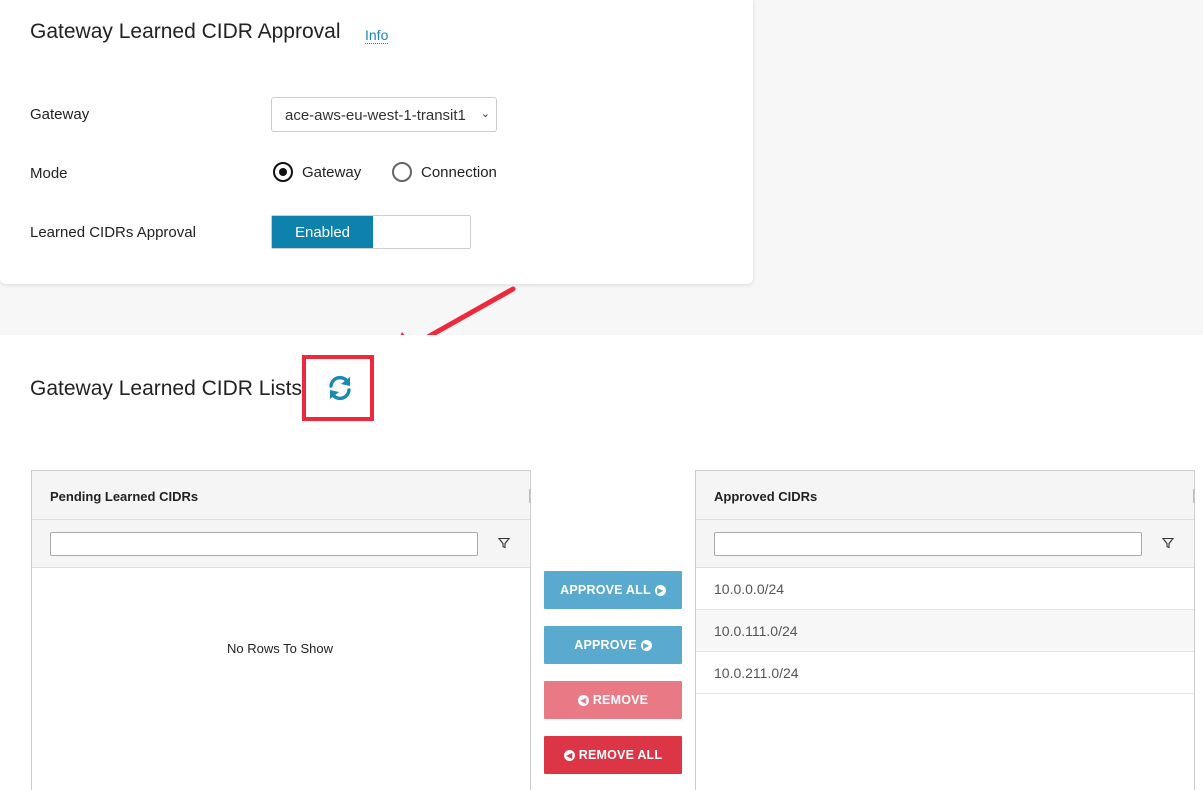 The image size is (1203, 790). I want to click on gateway-label: Gateway, so click(60, 114).